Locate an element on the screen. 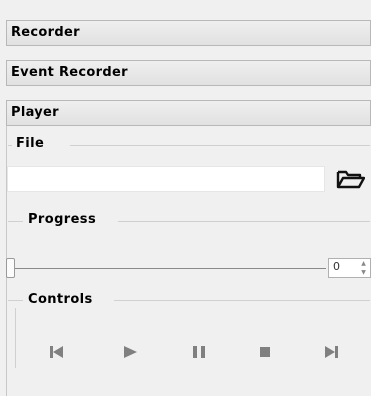 This screenshot has width=371, height=396. controls-group-border-left is located at coordinates (15, 300).